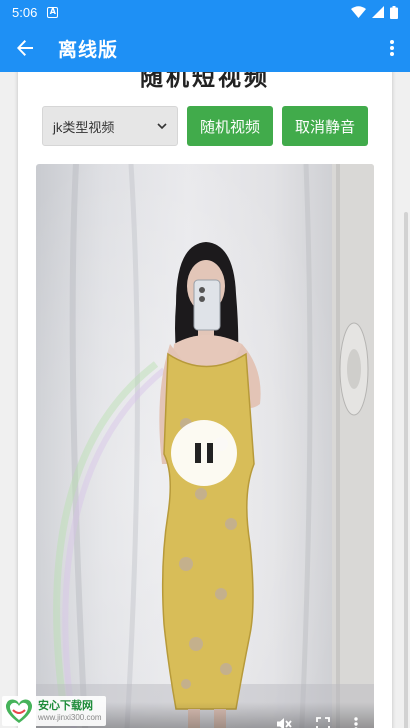  Describe the element at coordinates (230, 126) in the screenshot. I see `random-video-button: 随机视频` at that location.